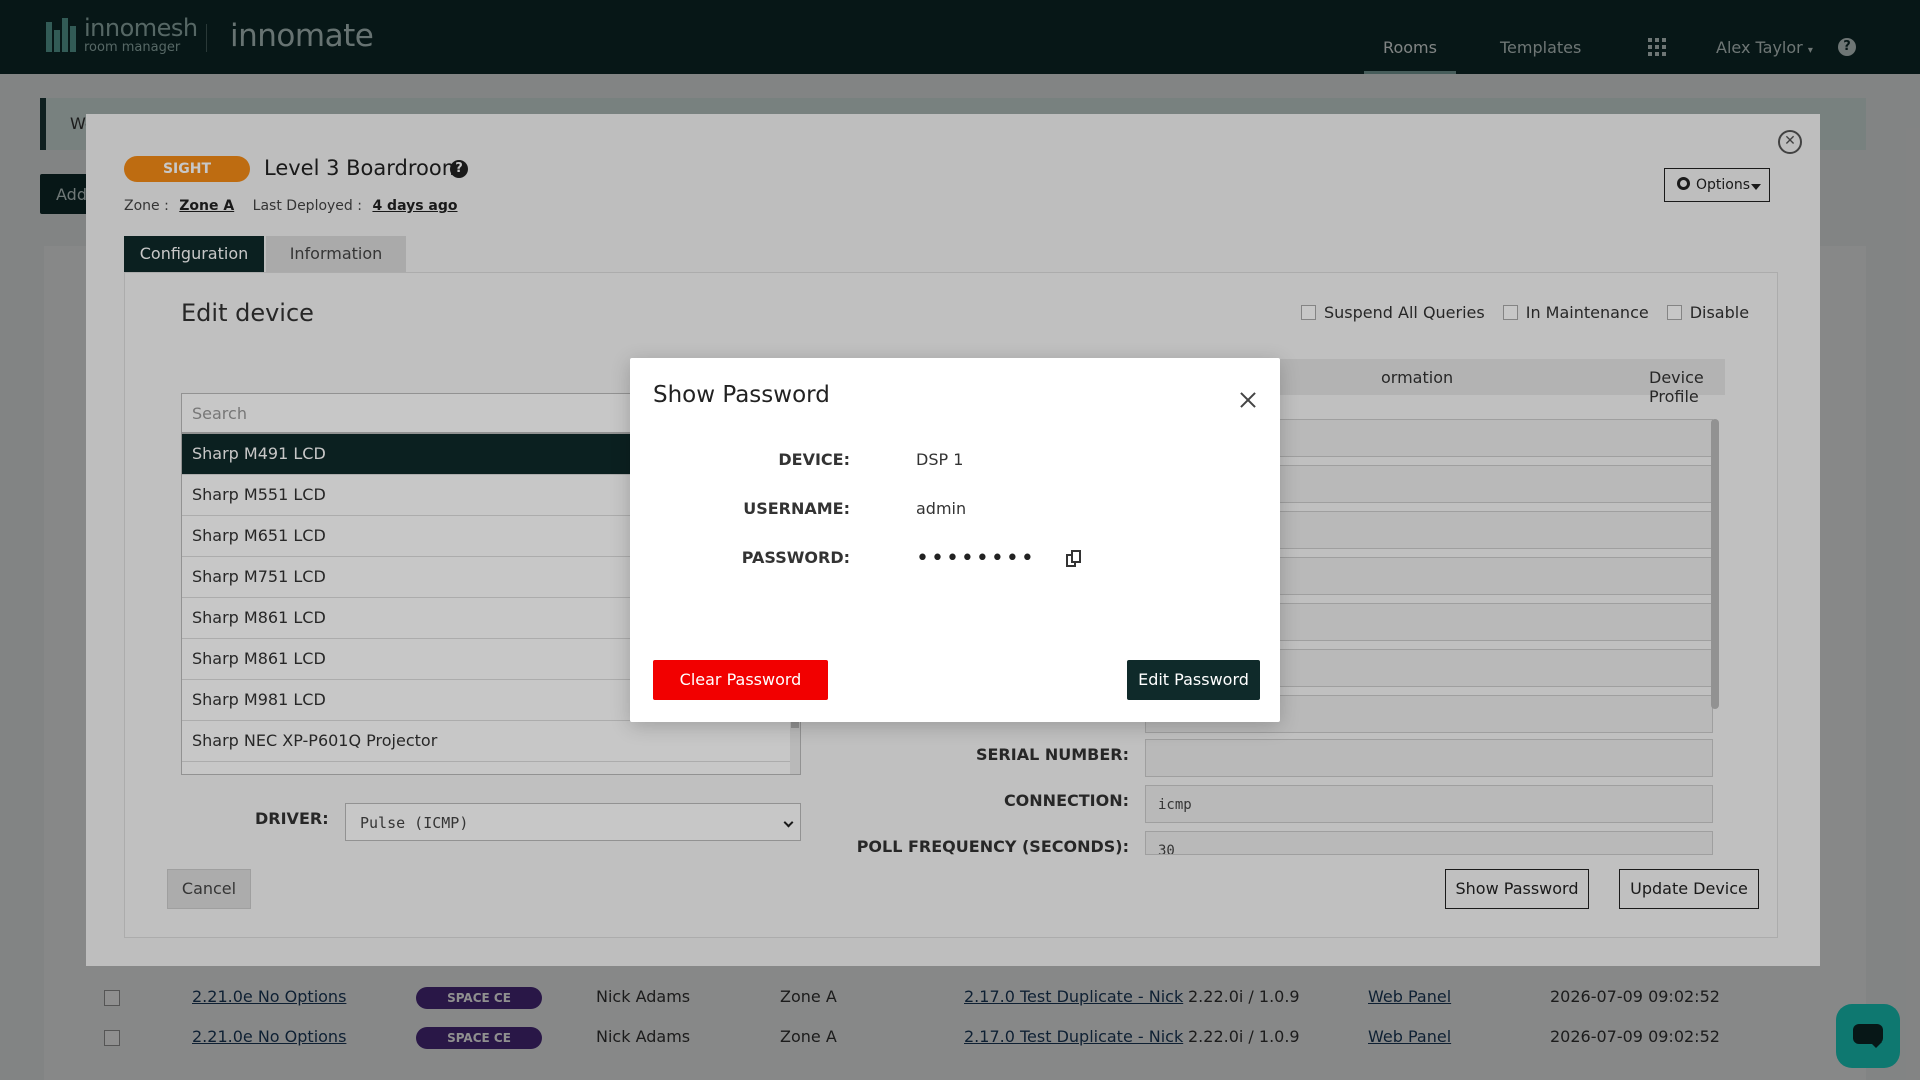  I want to click on device-value: DSP 1, so click(940, 459).